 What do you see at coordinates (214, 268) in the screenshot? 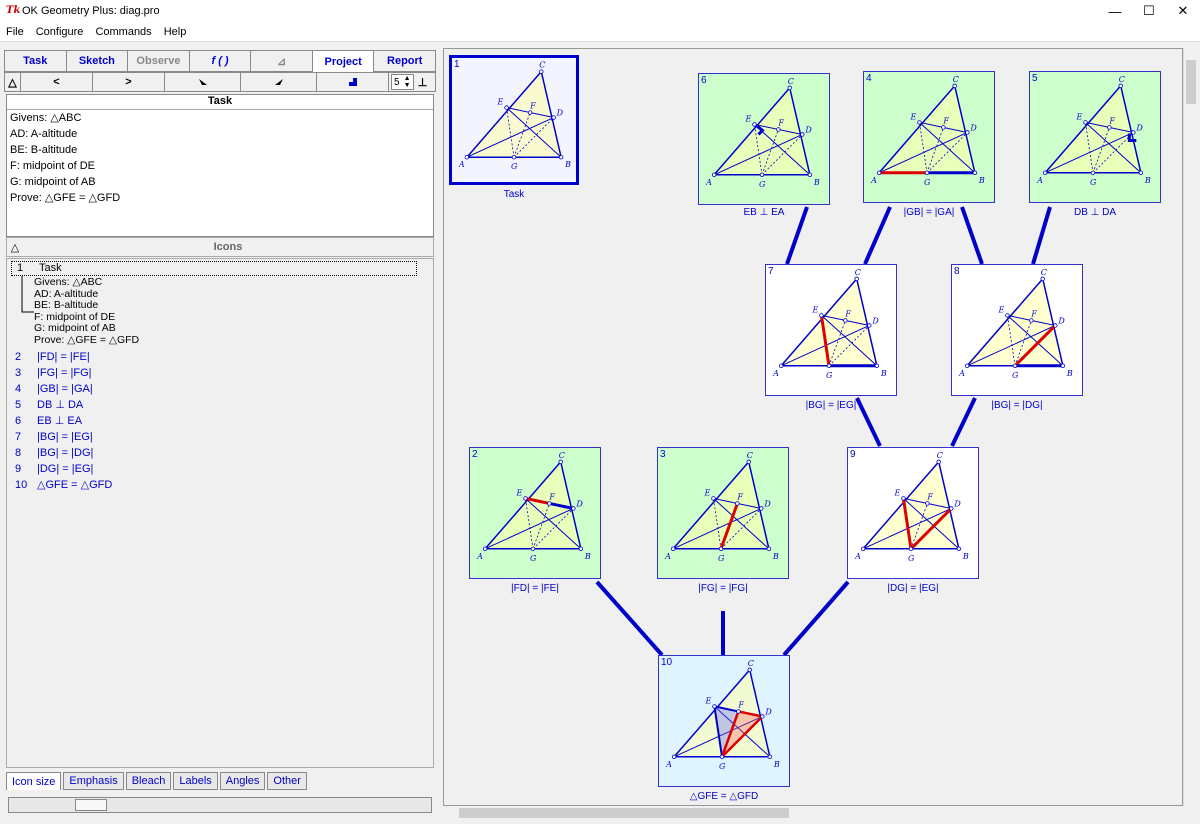
I see `list-item-task` at bounding box center [214, 268].